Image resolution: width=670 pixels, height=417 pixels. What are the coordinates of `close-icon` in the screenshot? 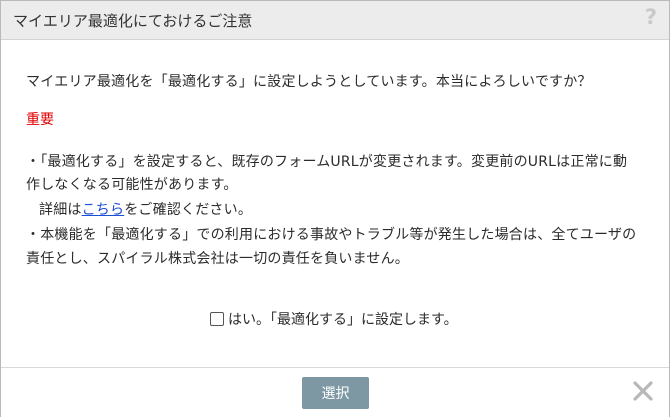 It's located at (643, 391).